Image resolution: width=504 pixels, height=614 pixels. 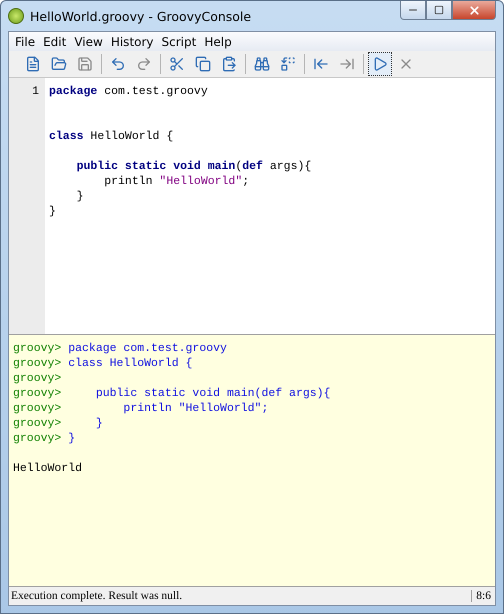 I want to click on menu-item: Help, so click(x=218, y=41).